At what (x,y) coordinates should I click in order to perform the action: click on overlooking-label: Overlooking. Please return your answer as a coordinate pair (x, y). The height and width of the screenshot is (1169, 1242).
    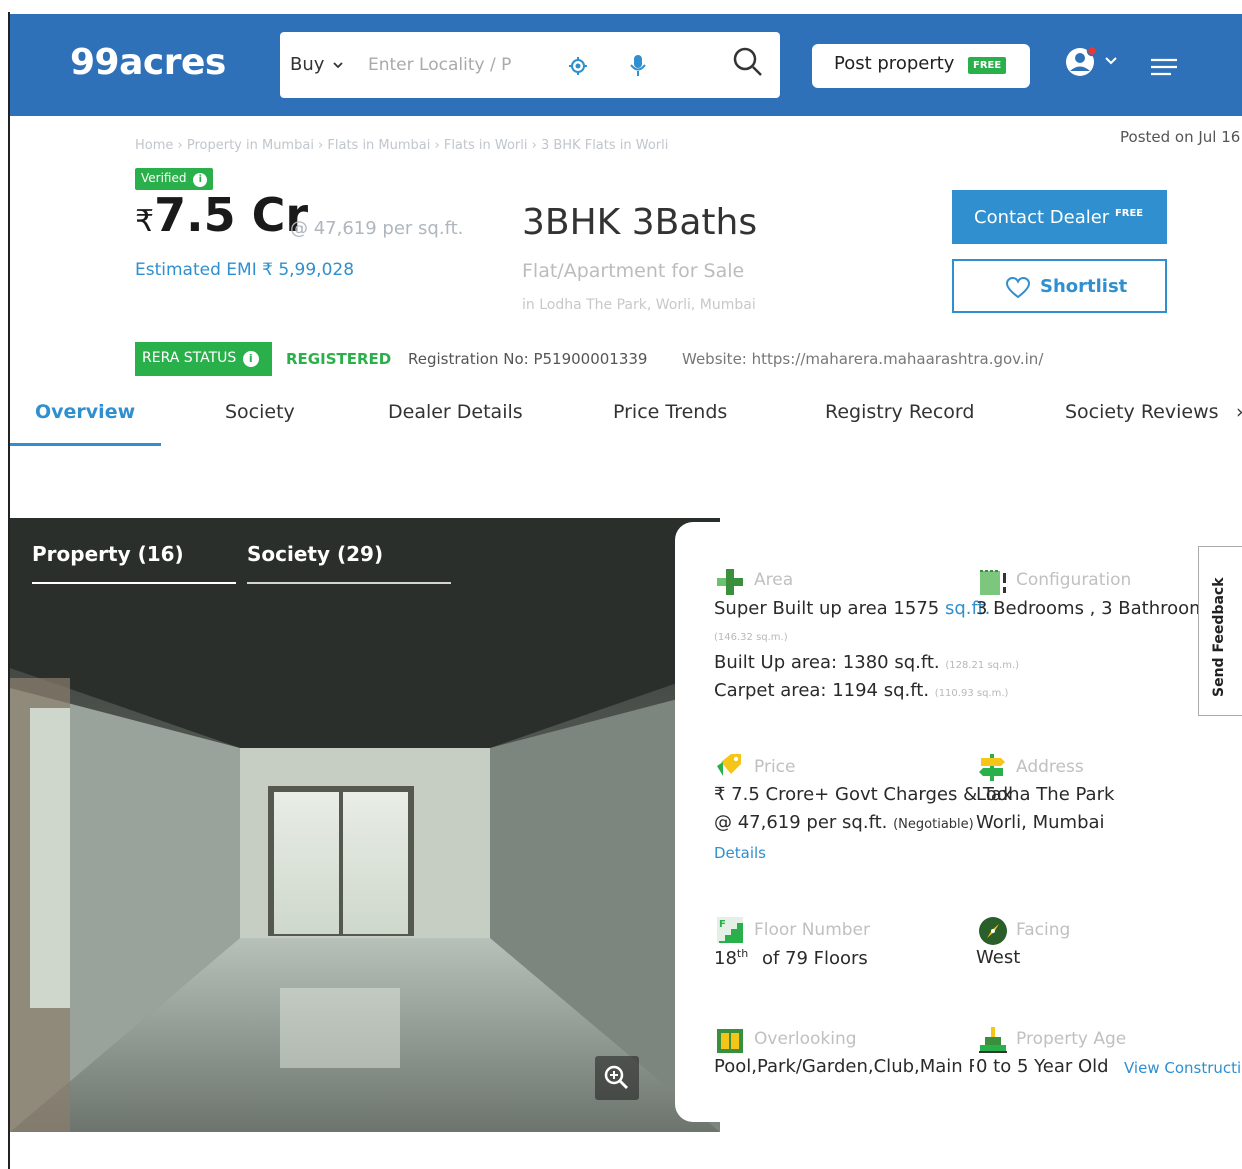
    Looking at the image, I should click on (805, 1039).